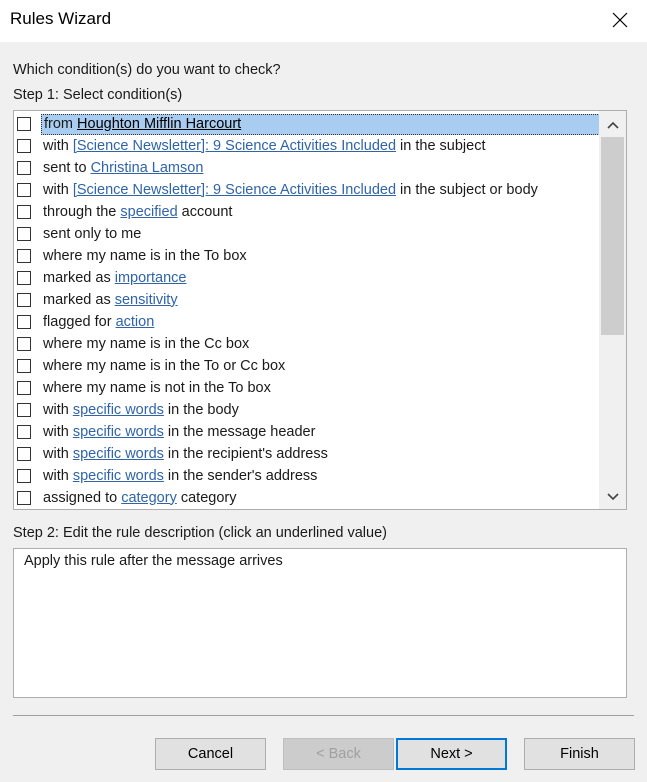 Image resolution: width=647 pixels, height=782 pixels. I want to click on condition-text: with specific words in the body, so click(141, 410).